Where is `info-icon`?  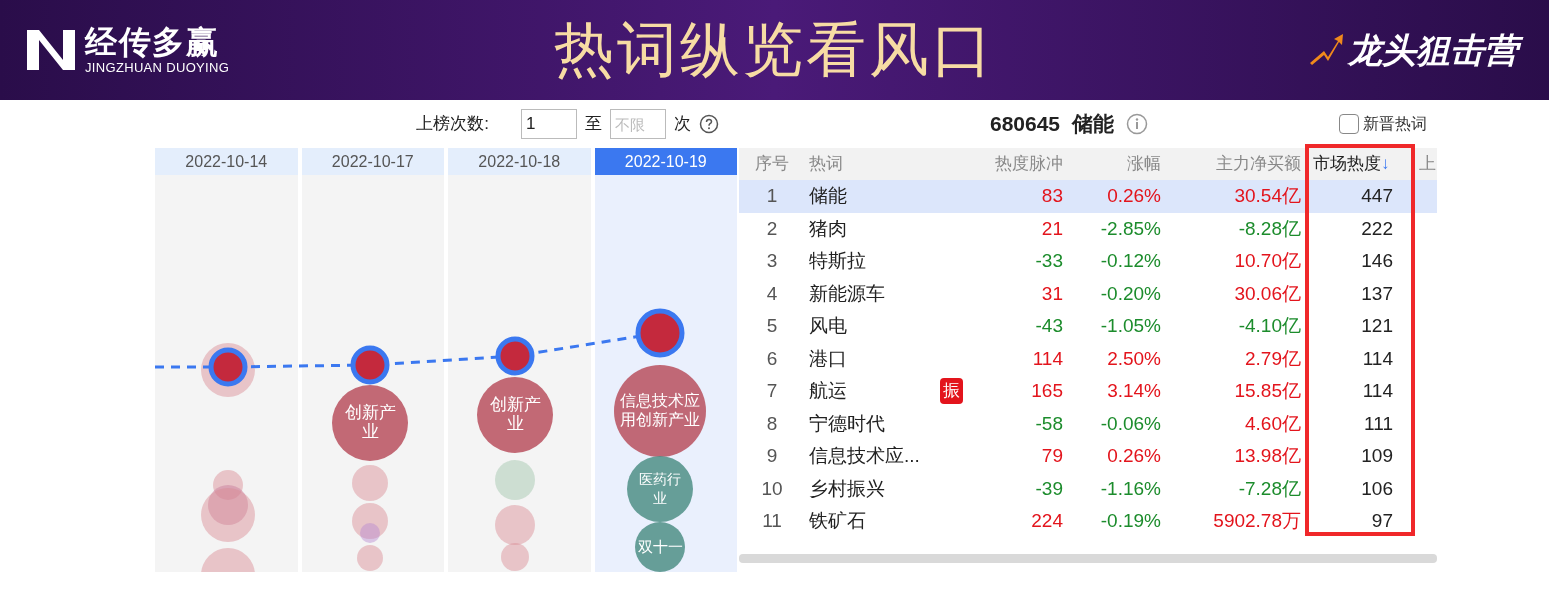
info-icon is located at coordinates (1137, 124).